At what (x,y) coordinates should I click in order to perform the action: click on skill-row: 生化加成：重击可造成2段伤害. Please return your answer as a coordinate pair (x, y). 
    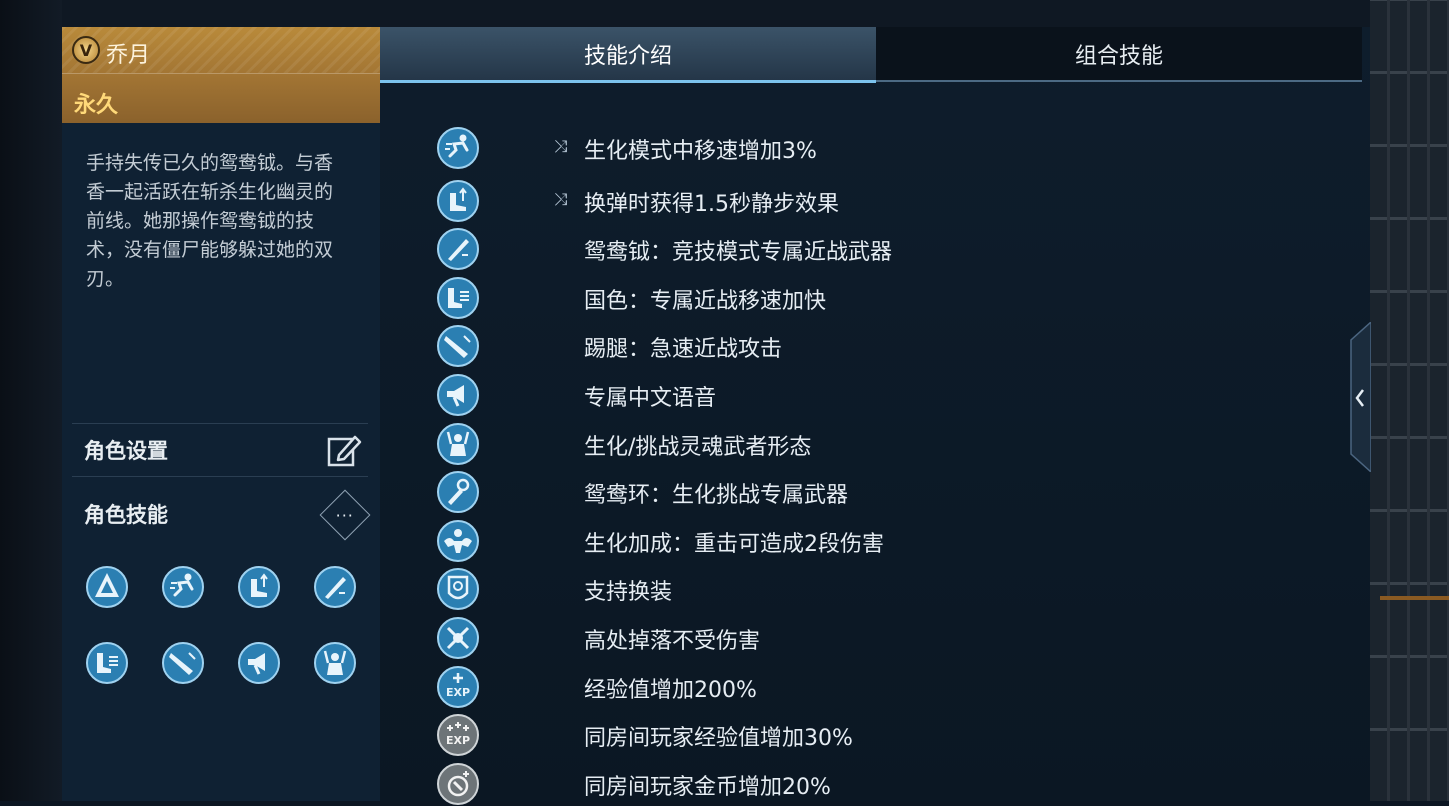
    Looking at the image, I should click on (875, 541).